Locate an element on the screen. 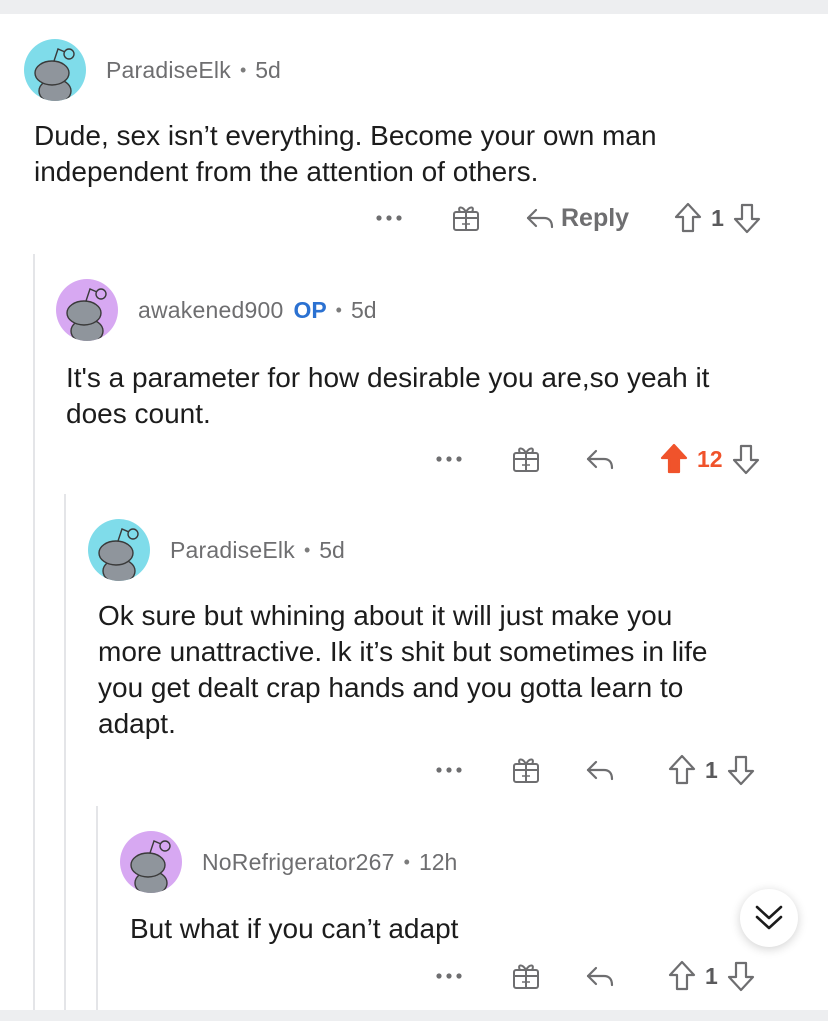 Image resolution: width=828 pixels, height=1021 pixels. reply-button: Reply is located at coordinates (577, 218).